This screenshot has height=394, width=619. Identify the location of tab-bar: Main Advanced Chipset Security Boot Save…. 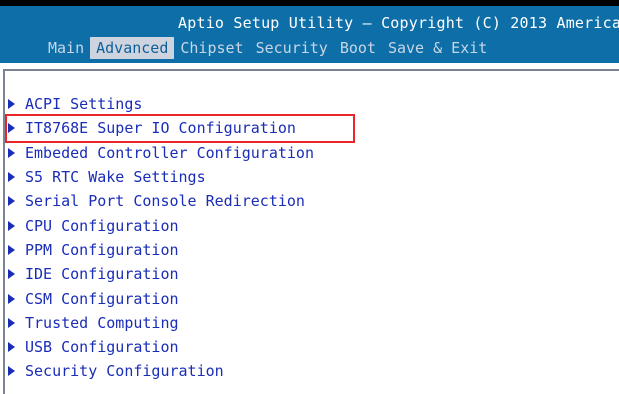
(267, 48).